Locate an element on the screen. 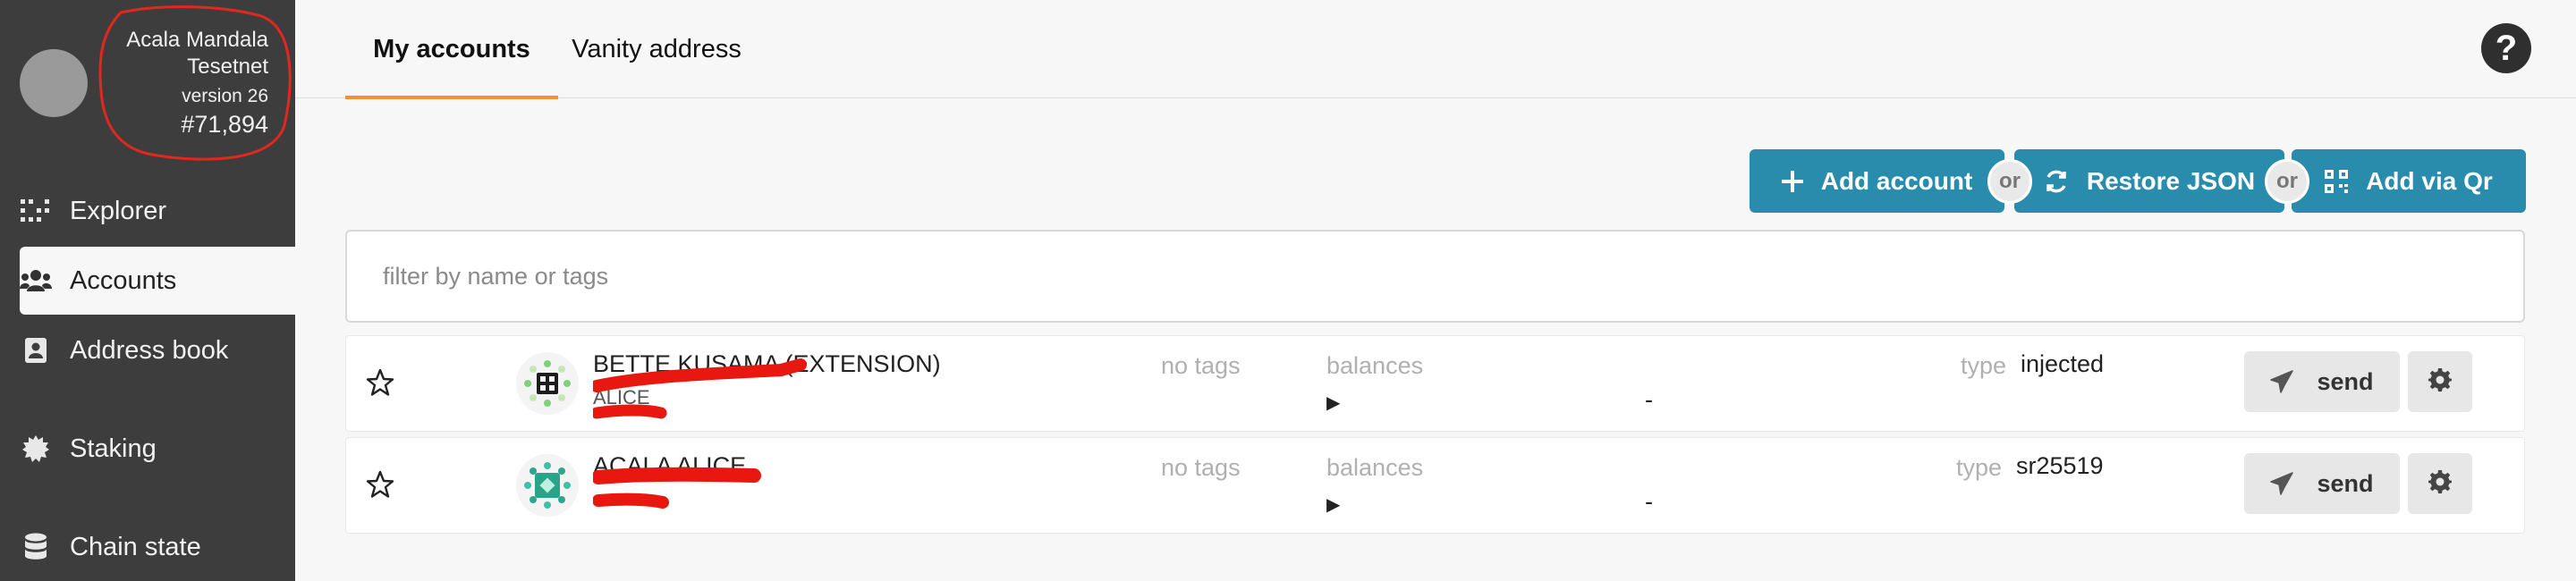 The width and height of the screenshot is (2576, 581). sidebar-item-address-book: Address book is located at coordinates (157, 350).